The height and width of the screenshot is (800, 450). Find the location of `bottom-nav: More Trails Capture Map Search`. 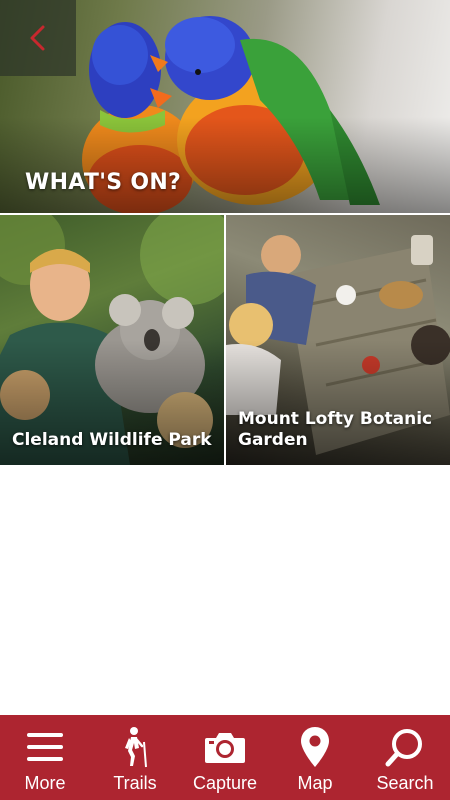

bottom-nav: More Trails Capture Map Search is located at coordinates (225, 757).